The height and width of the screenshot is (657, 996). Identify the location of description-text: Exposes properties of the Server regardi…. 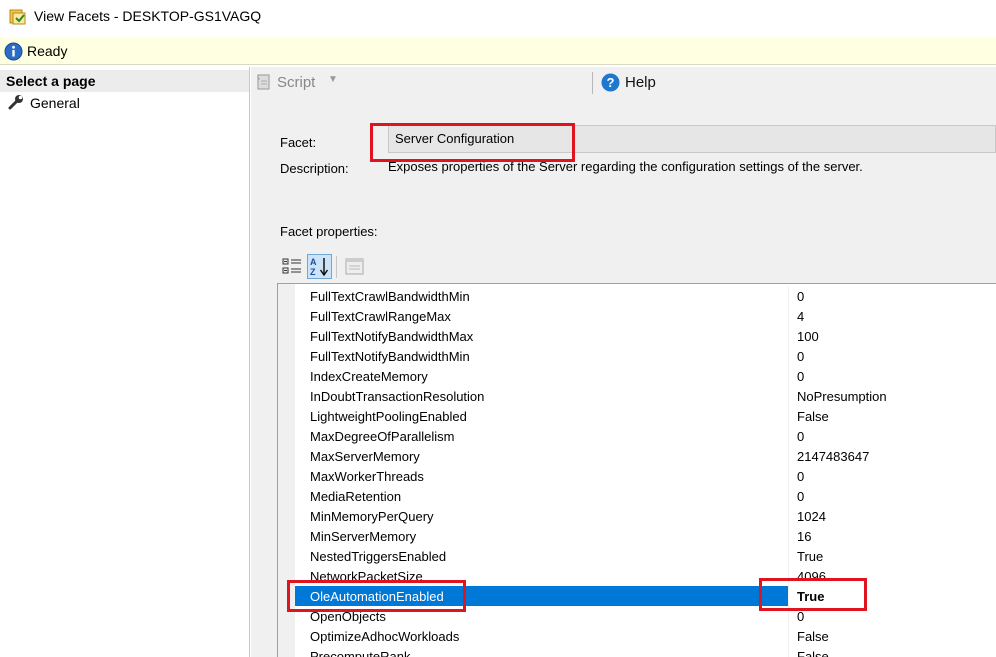
(625, 166).